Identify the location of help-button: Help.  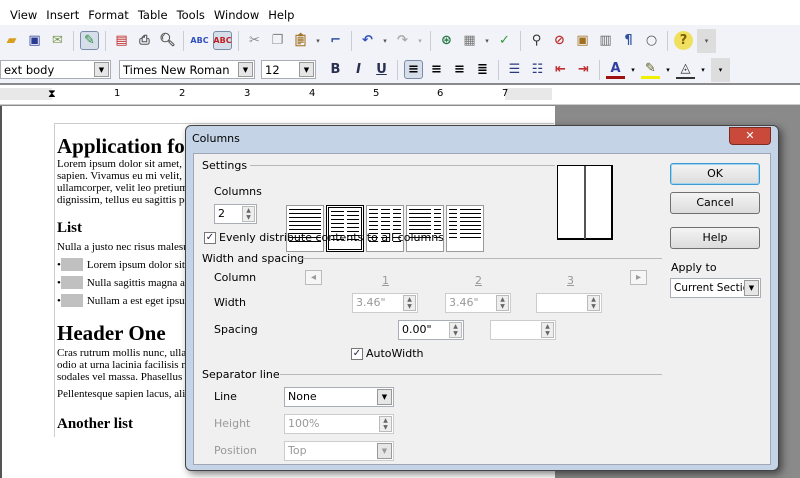
(715, 238).